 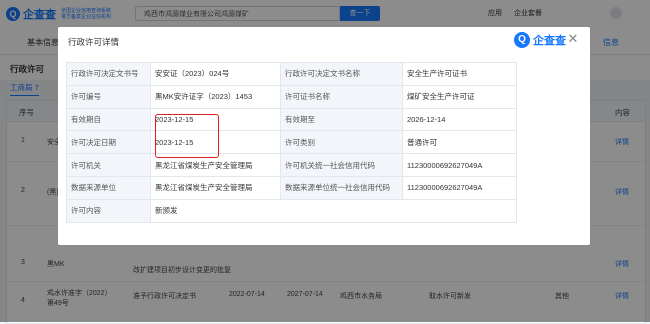 I want to click on field-label: 许可决定日期, so click(x=108, y=142).